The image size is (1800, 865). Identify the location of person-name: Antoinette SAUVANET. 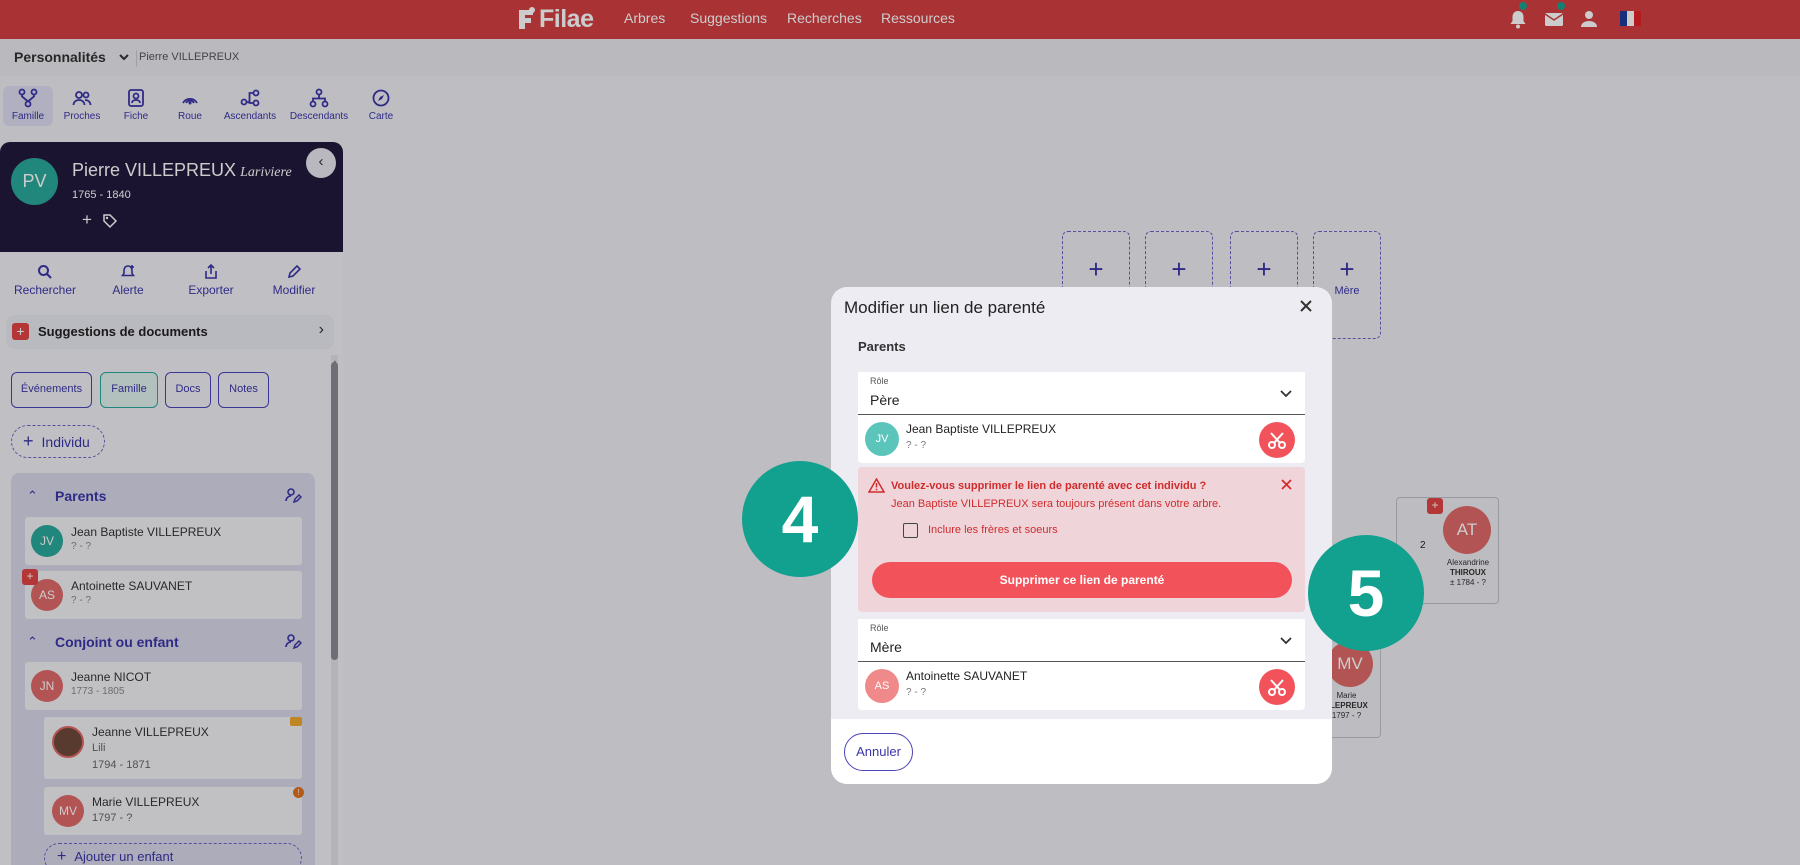
(967, 676).